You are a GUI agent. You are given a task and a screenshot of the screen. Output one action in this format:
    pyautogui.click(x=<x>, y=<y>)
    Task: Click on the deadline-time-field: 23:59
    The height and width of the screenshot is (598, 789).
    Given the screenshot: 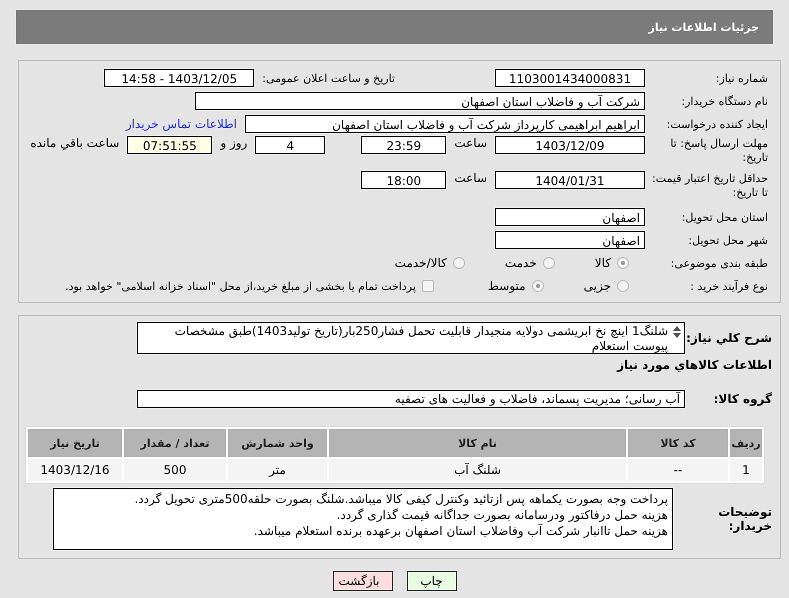 What is the action you would take?
    pyautogui.click(x=403, y=145)
    